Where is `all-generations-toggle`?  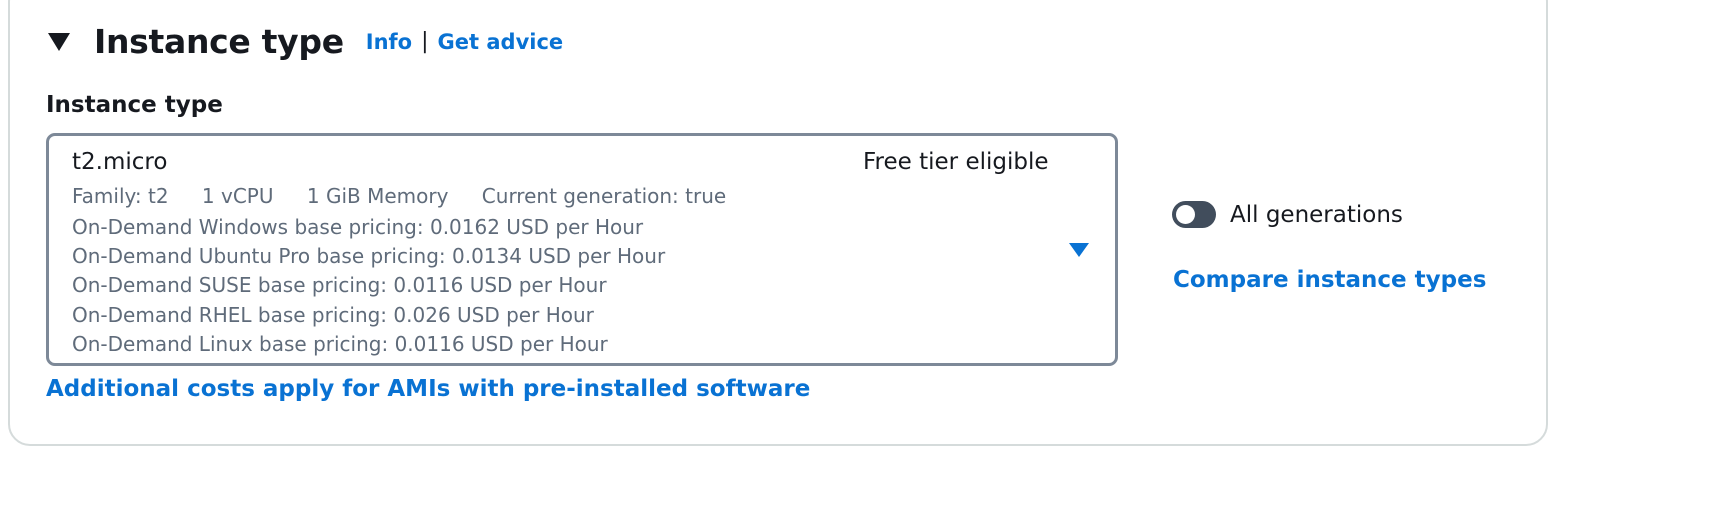 all-generations-toggle is located at coordinates (1194, 214).